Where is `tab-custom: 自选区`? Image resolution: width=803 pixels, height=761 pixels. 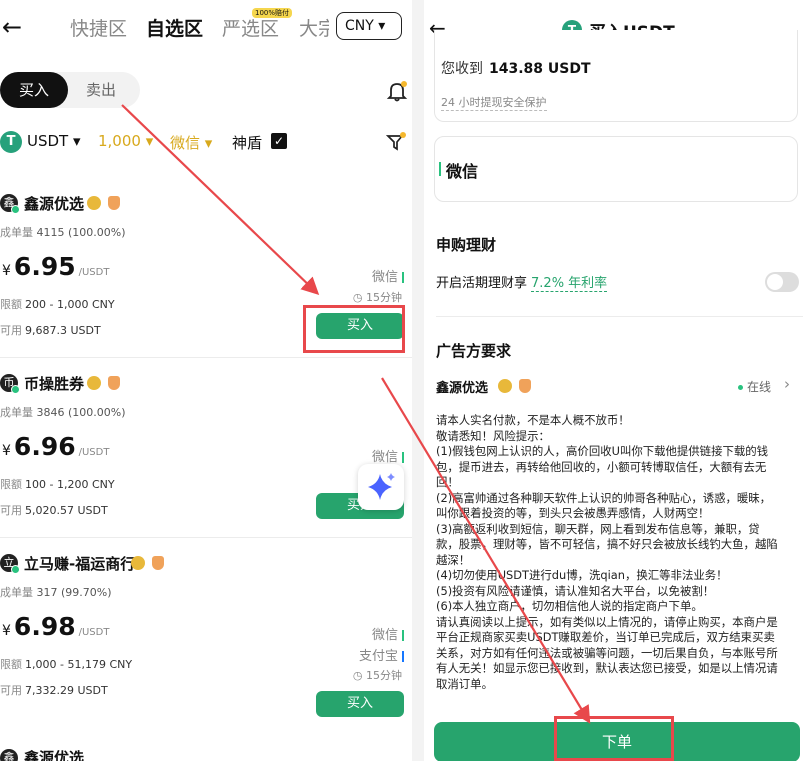
tab-custom: 自选区 is located at coordinates (174, 27).